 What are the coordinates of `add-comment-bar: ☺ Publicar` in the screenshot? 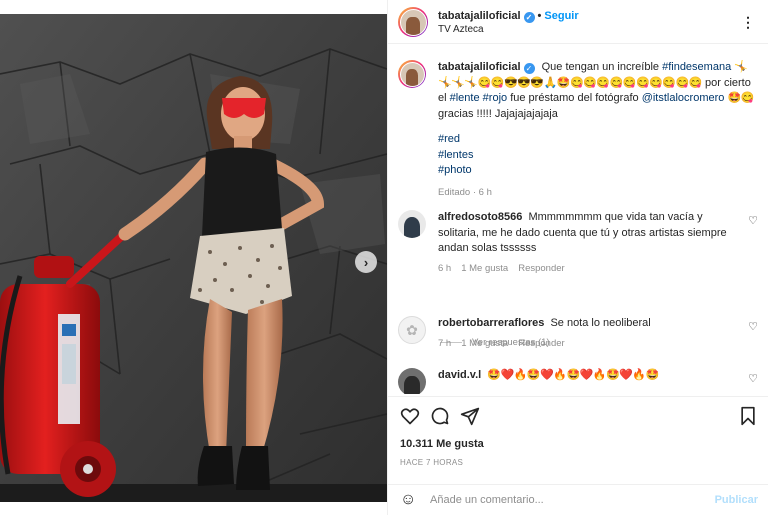 It's located at (578, 499).